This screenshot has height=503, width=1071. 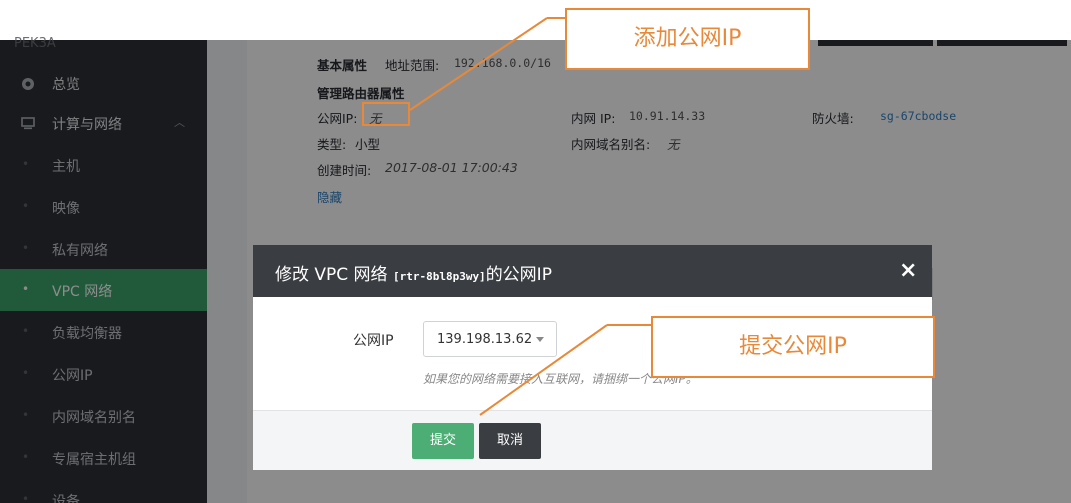 I want to click on dialog-title-prefix: 修改 VPC 网络, so click(x=334, y=275).